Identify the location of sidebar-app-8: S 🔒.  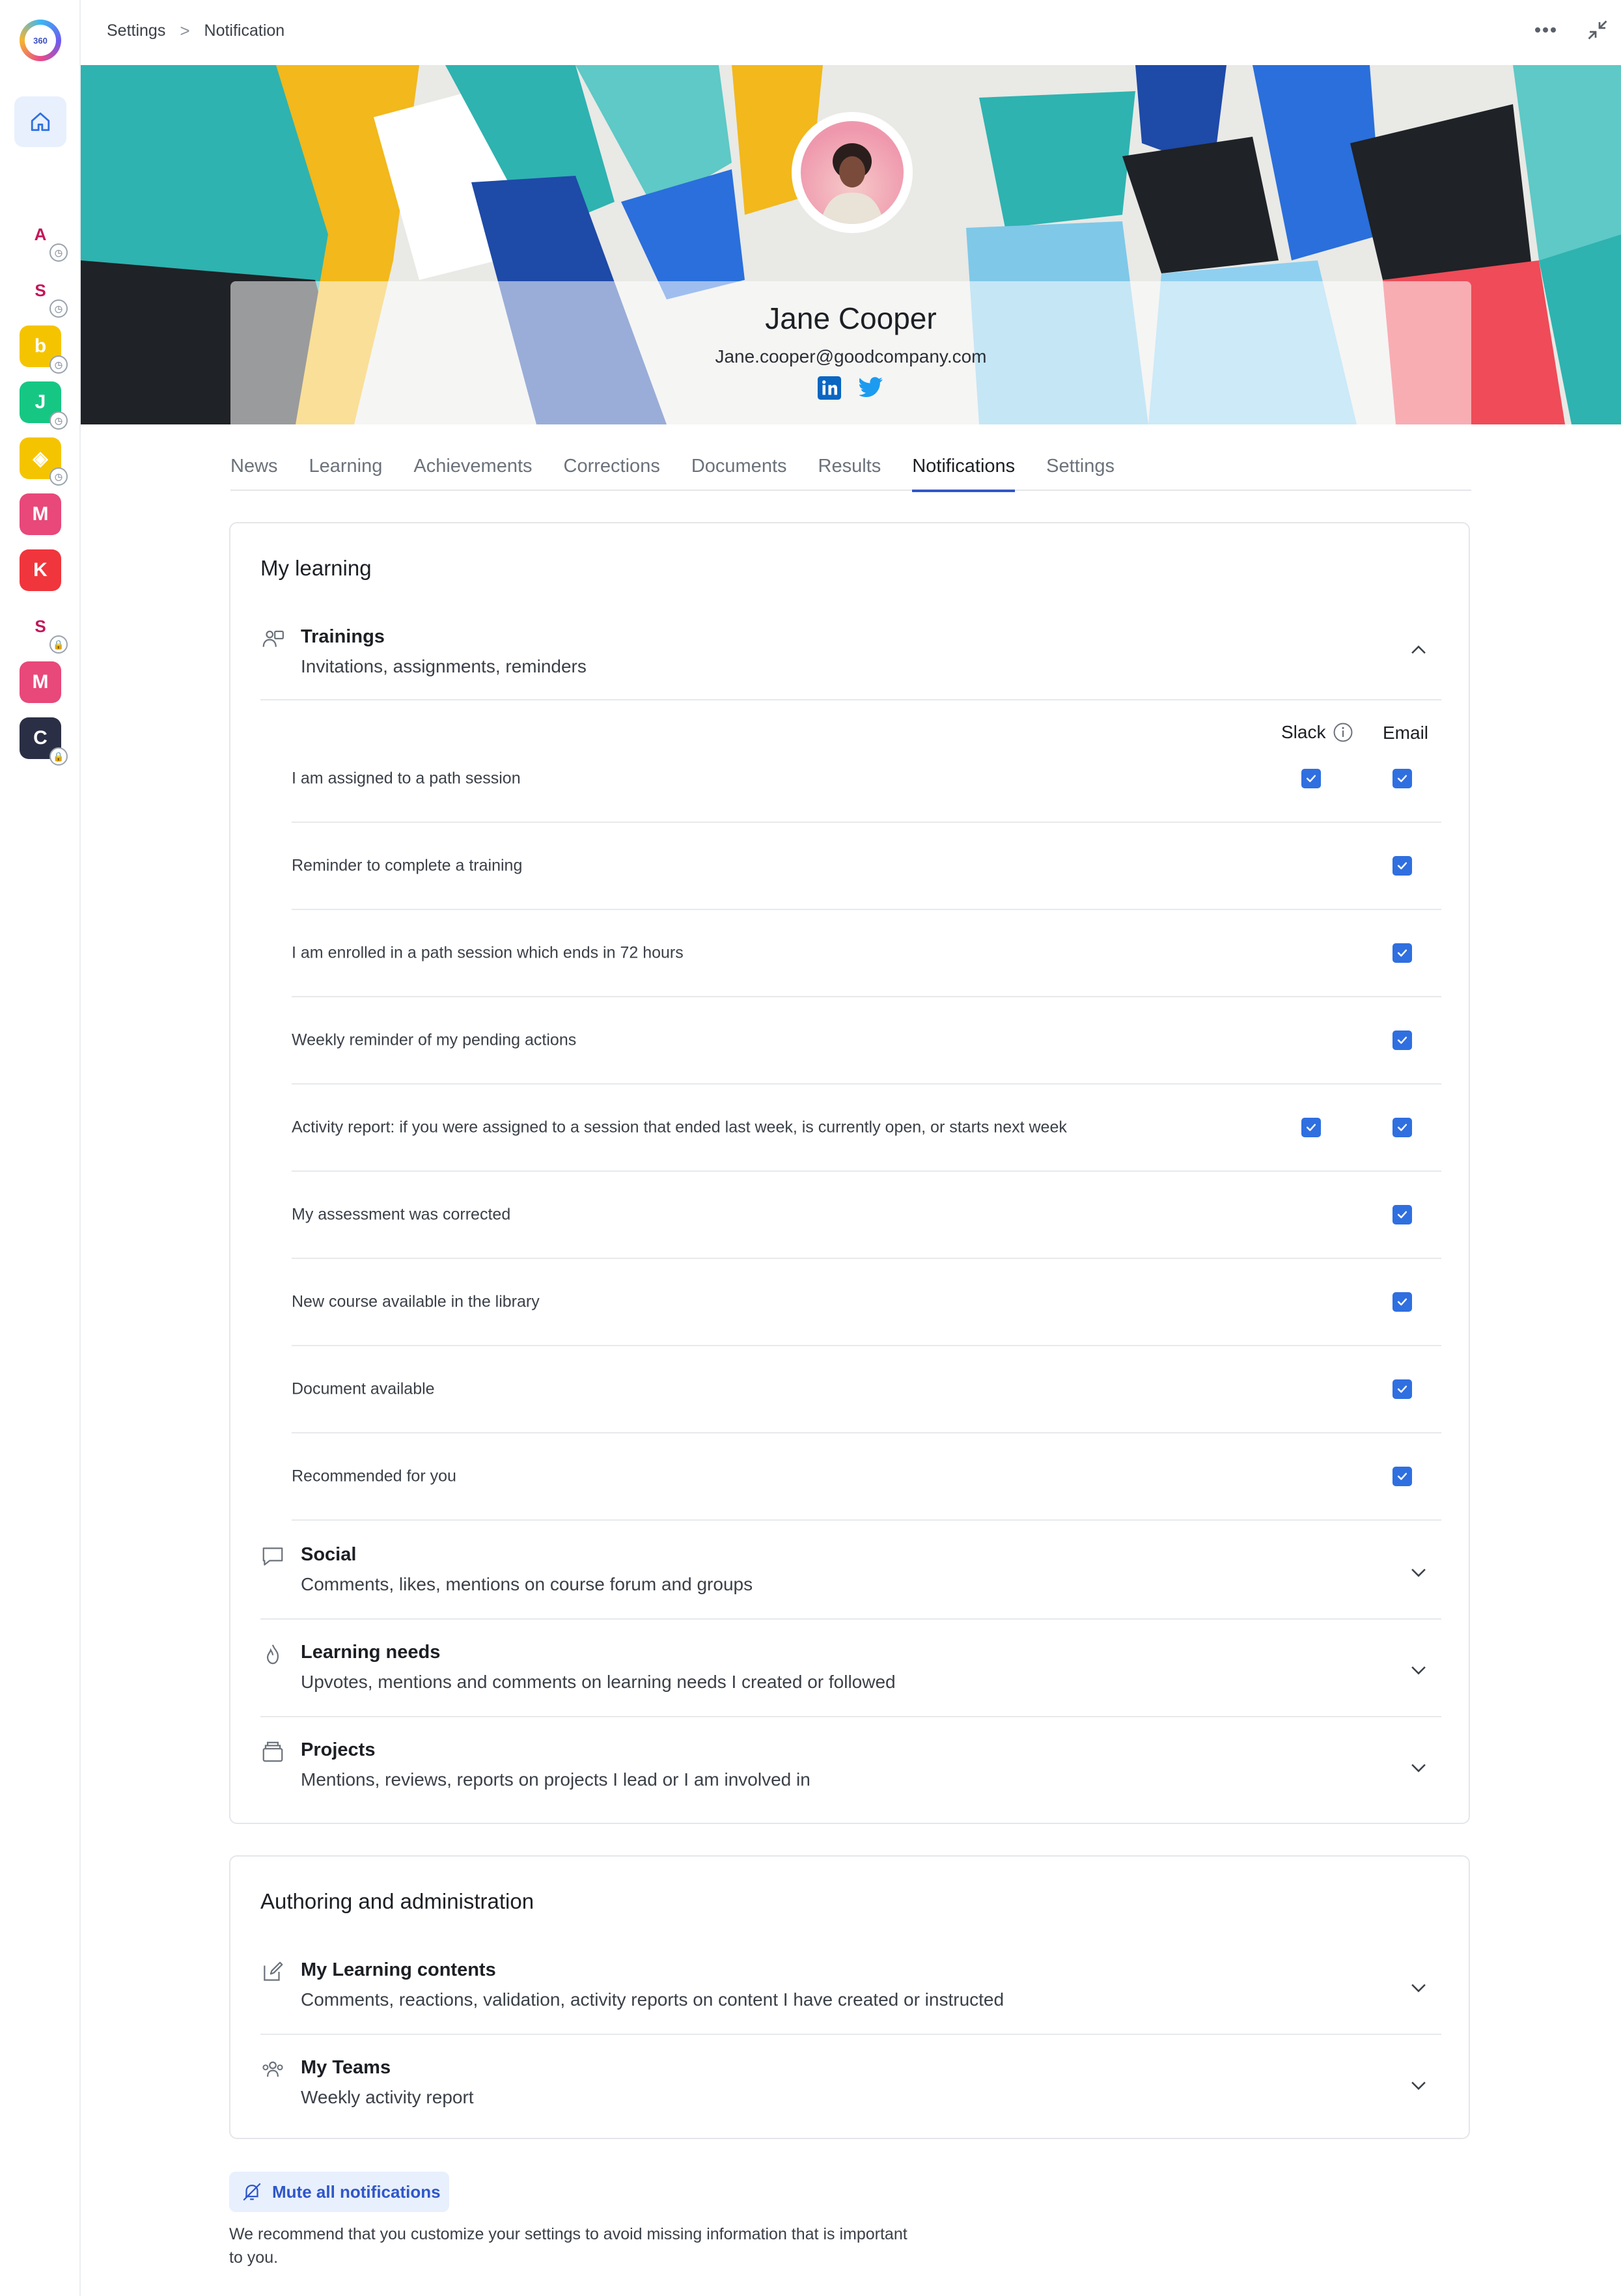
(44, 629).